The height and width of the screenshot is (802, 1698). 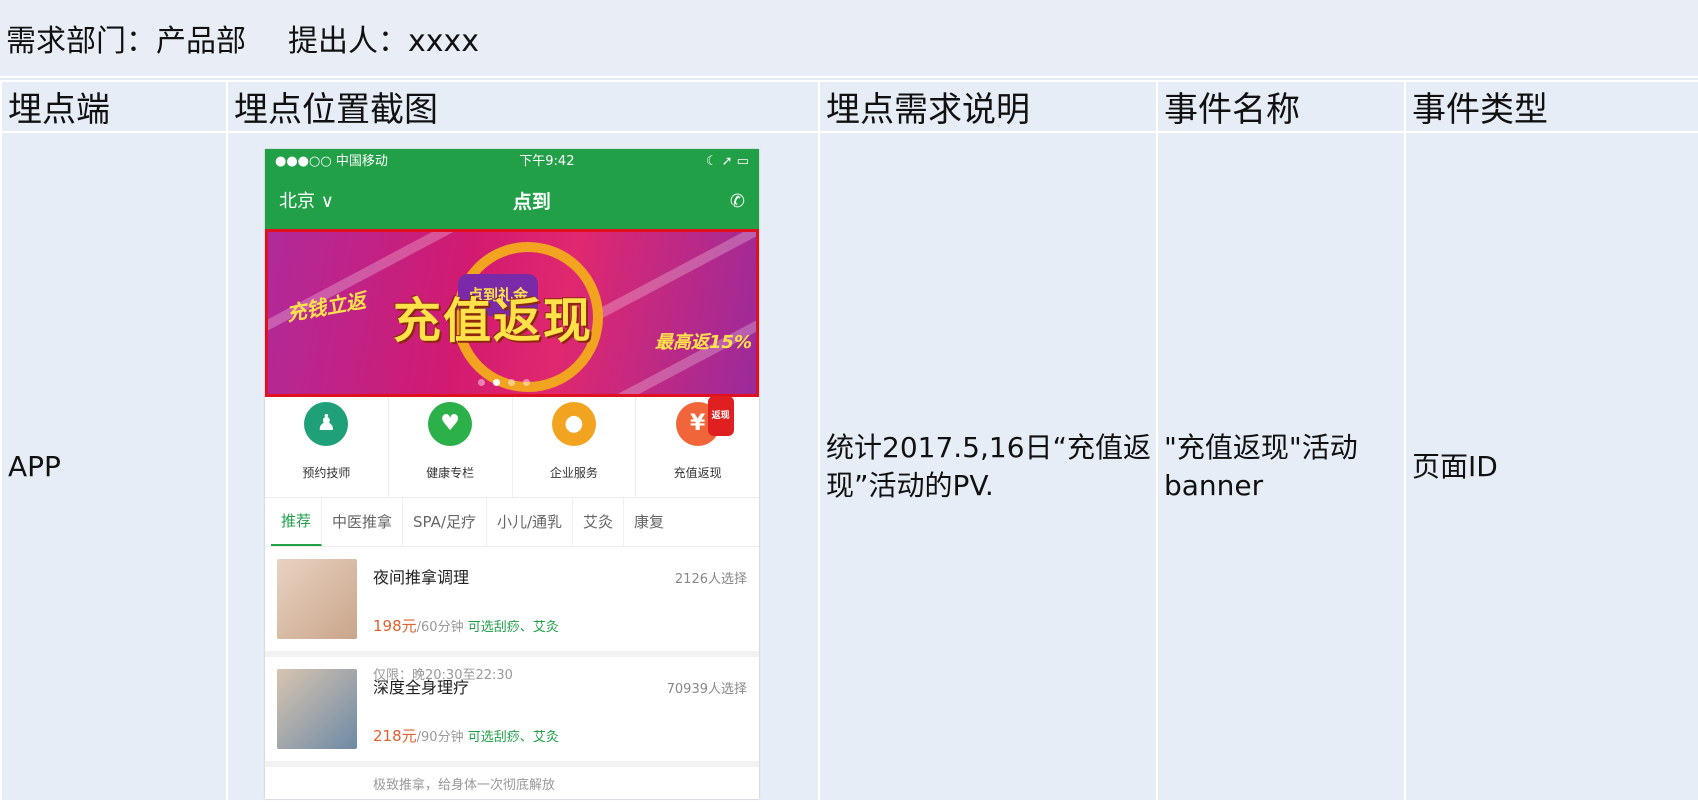 I want to click on event-name-cell: "充值返现"活动banner, so click(x=1281, y=466).